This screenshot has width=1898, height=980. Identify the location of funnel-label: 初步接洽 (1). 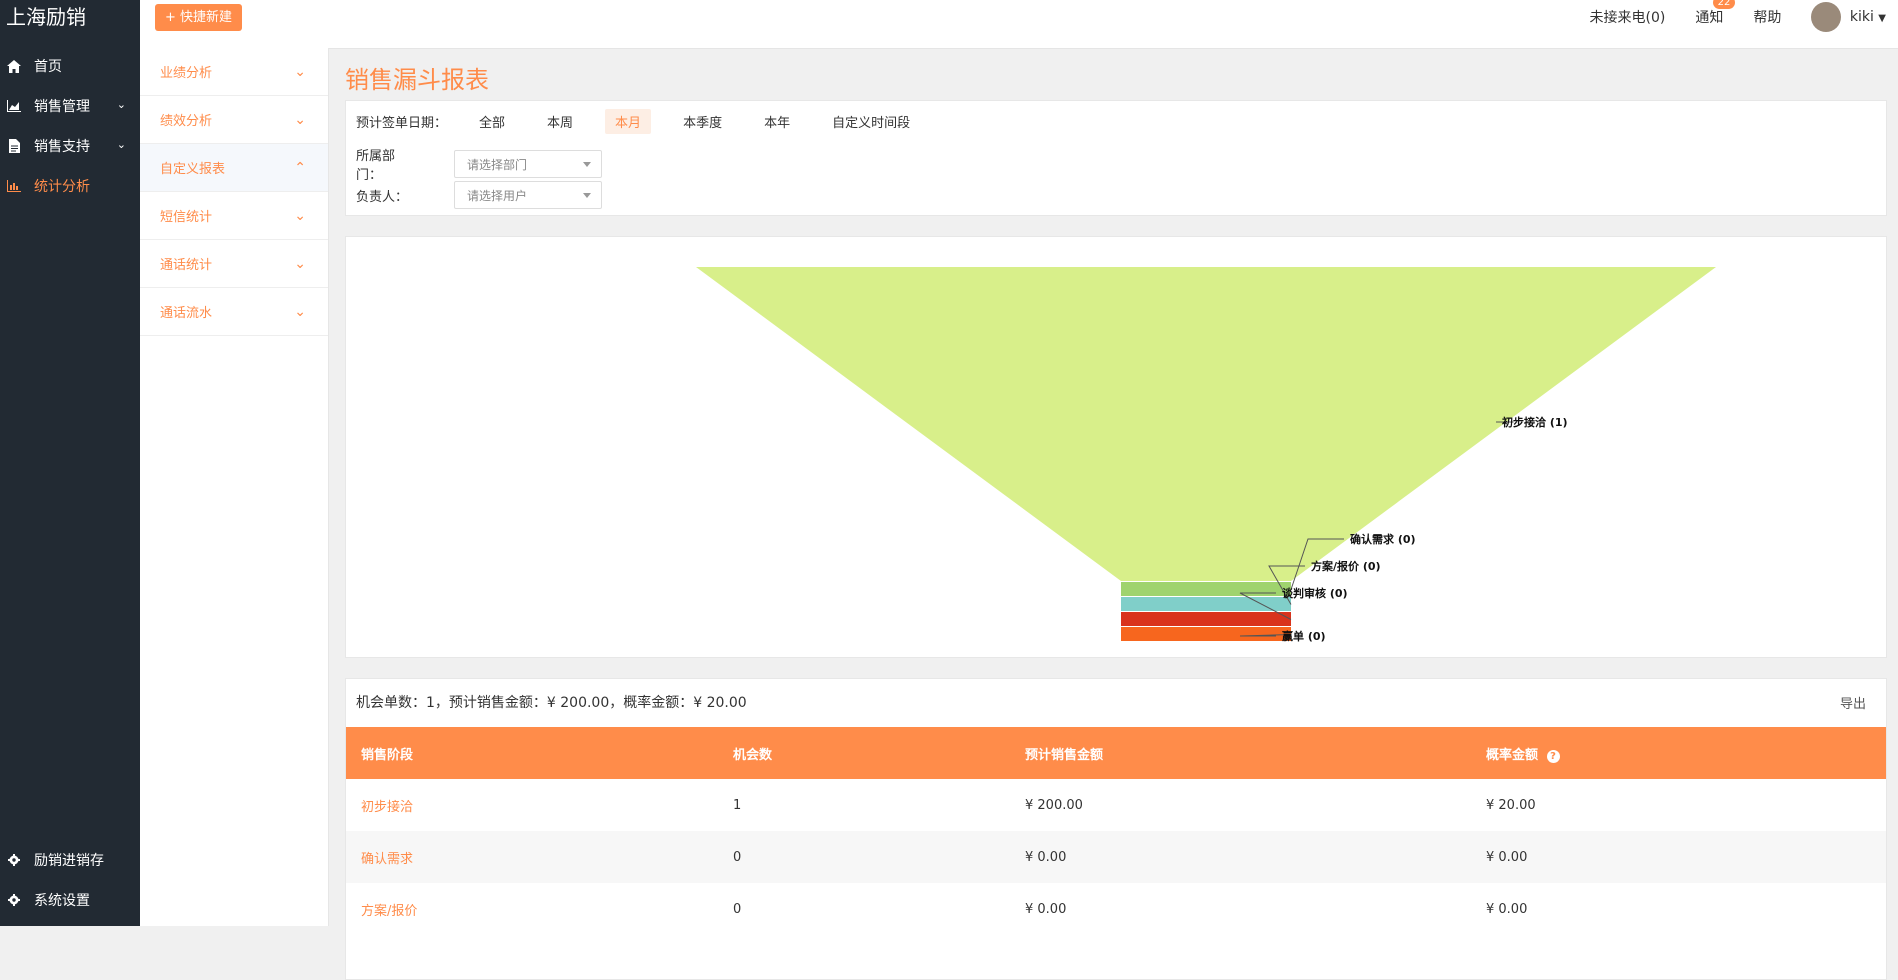
(1535, 422).